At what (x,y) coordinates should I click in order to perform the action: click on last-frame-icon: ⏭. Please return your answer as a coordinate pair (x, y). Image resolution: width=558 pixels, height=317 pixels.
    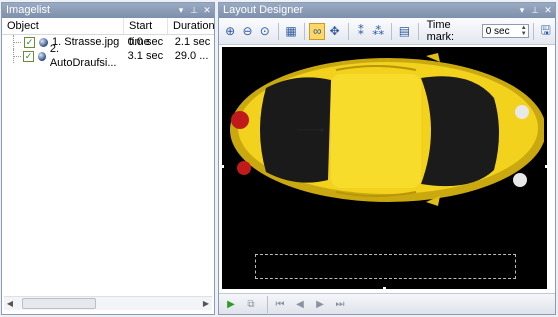
    Looking at the image, I should click on (340, 304).